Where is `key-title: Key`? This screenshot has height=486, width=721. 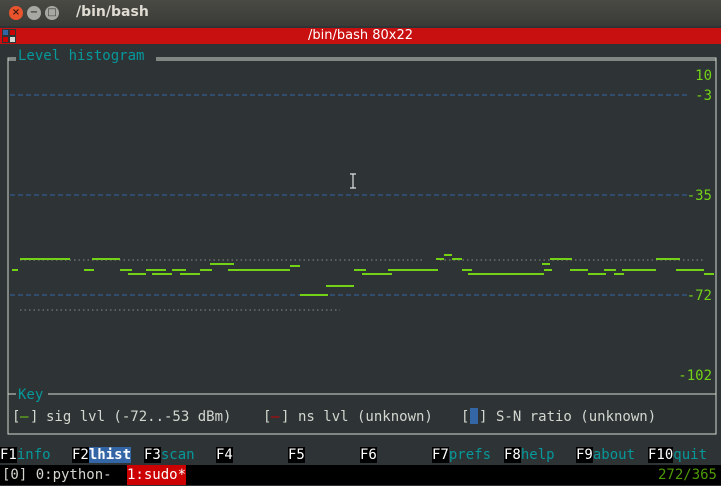 key-title: Key is located at coordinates (30, 395).